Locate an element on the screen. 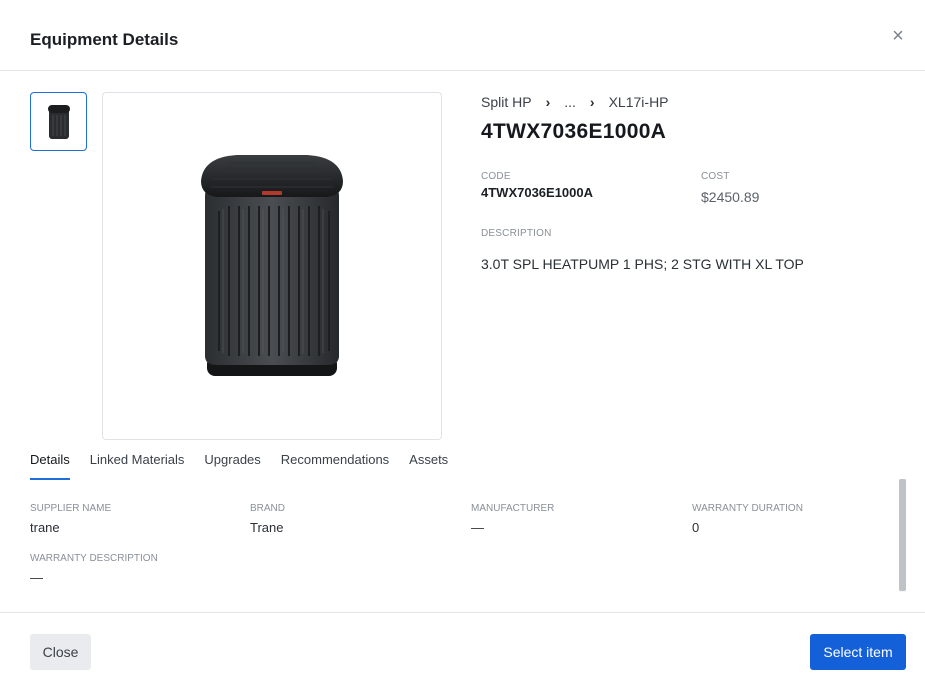  supplier-name-value: trane is located at coordinates (45, 527).